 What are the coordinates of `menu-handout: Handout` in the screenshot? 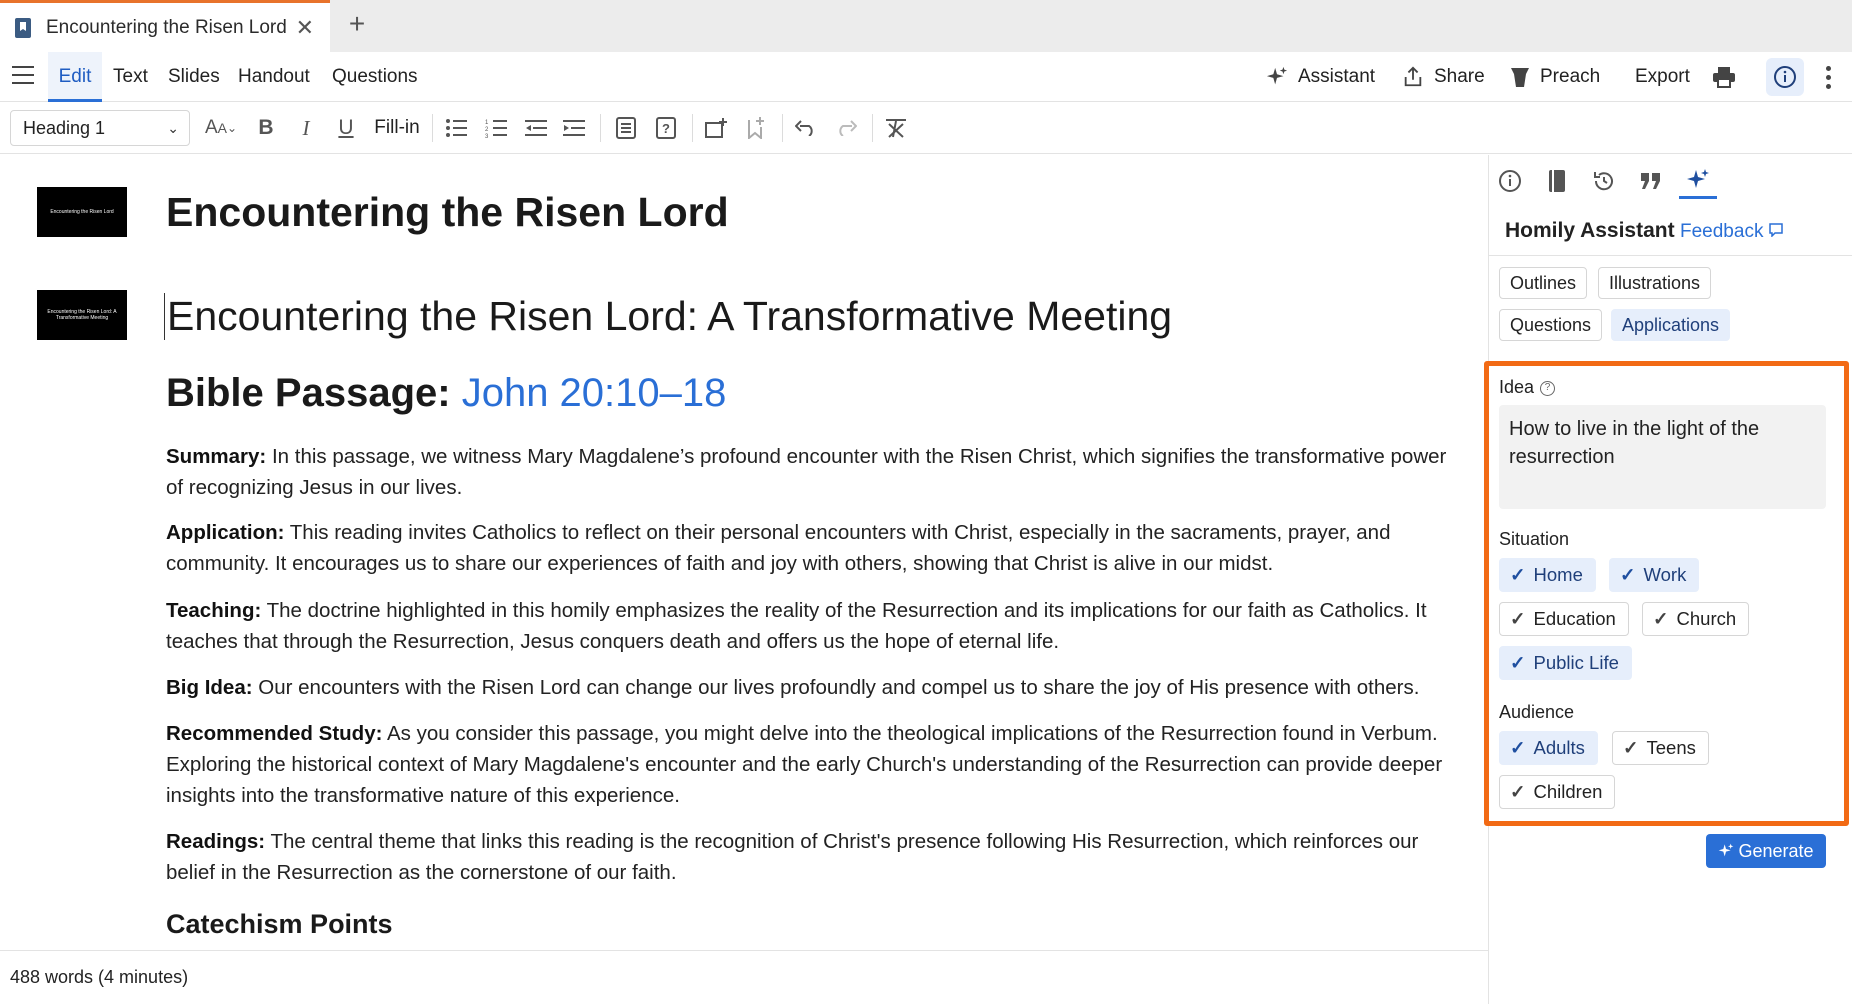 It's located at (274, 77).